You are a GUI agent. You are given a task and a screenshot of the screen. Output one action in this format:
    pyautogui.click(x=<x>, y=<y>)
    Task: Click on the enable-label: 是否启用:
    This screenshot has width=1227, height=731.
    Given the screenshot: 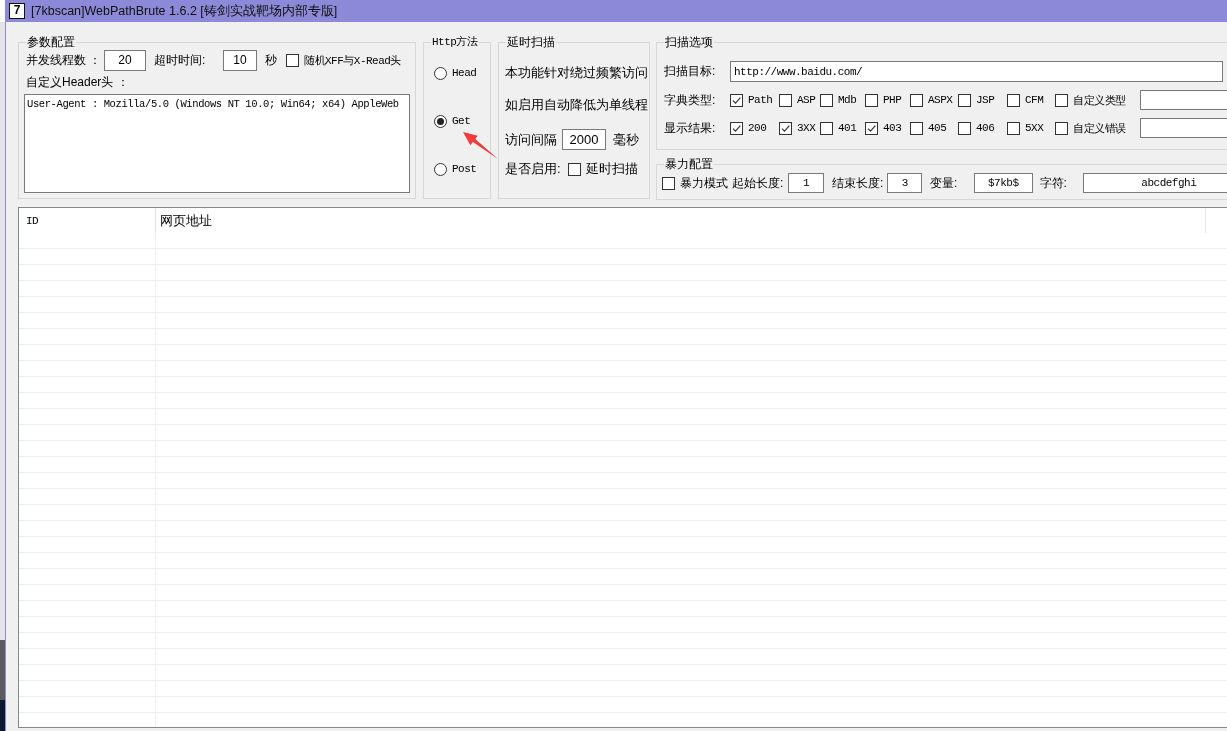 What is the action you would take?
    pyautogui.click(x=533, y=169)
    